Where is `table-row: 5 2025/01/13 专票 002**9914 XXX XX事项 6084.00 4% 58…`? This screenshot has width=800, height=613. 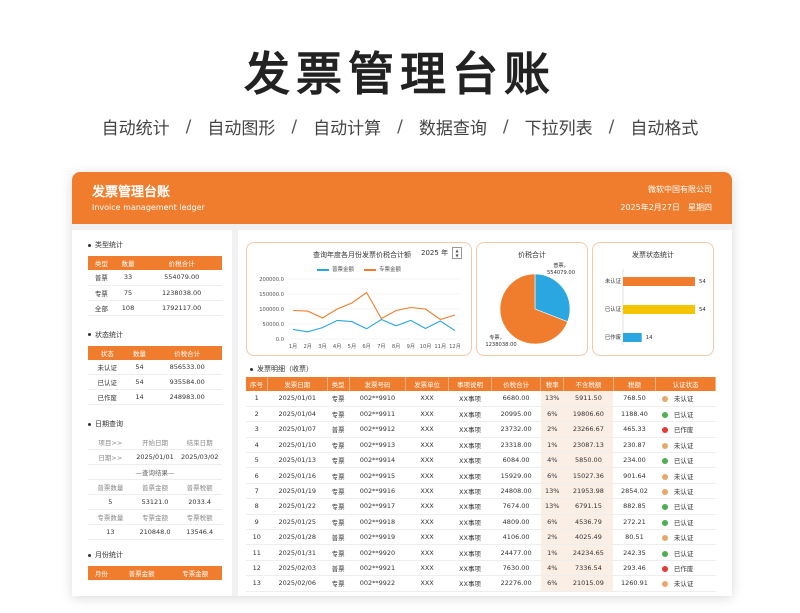 table-row: 5 2025/01/13 专票 002**9914 XXX XX事项 6084.00 4% 58… is located at coordinates (481, 460).